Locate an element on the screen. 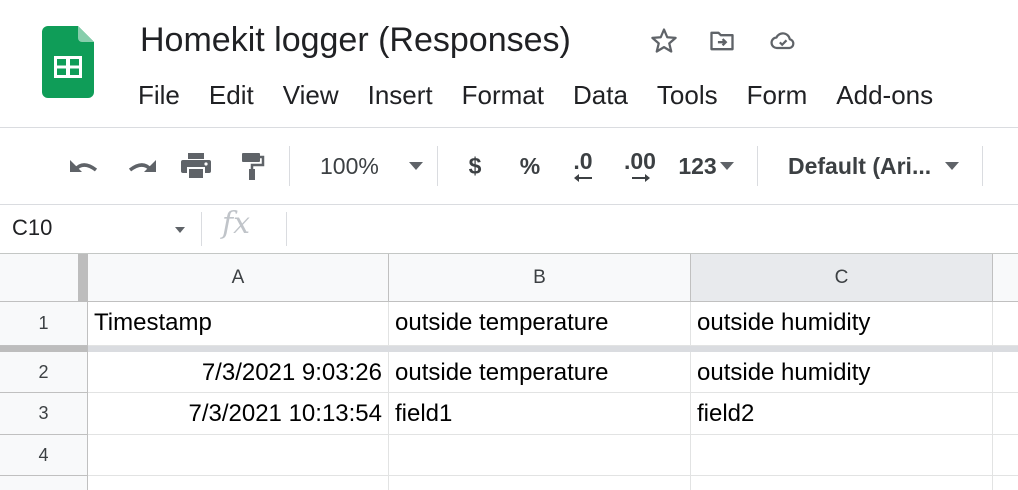 The image size is (1018, 490). number-format-select: 123 is located at coordinates (706, 166).